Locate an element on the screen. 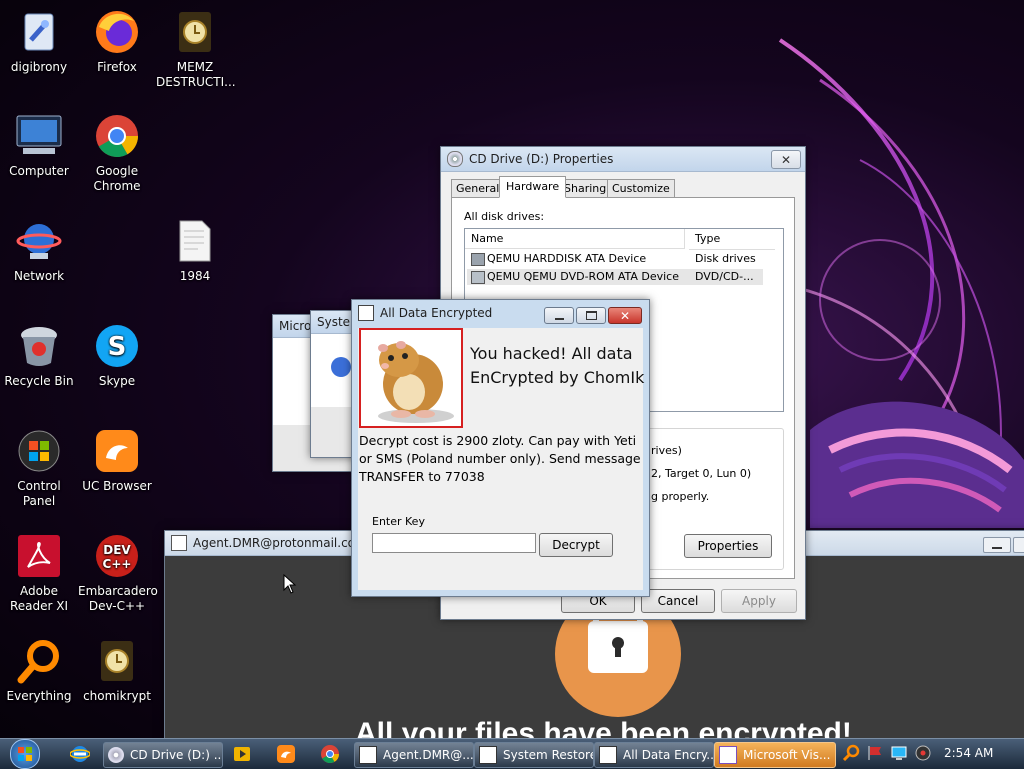 The height and width of the screenshot is (769, 1024). windows-logo-icon is located at coordinates (25, 754).